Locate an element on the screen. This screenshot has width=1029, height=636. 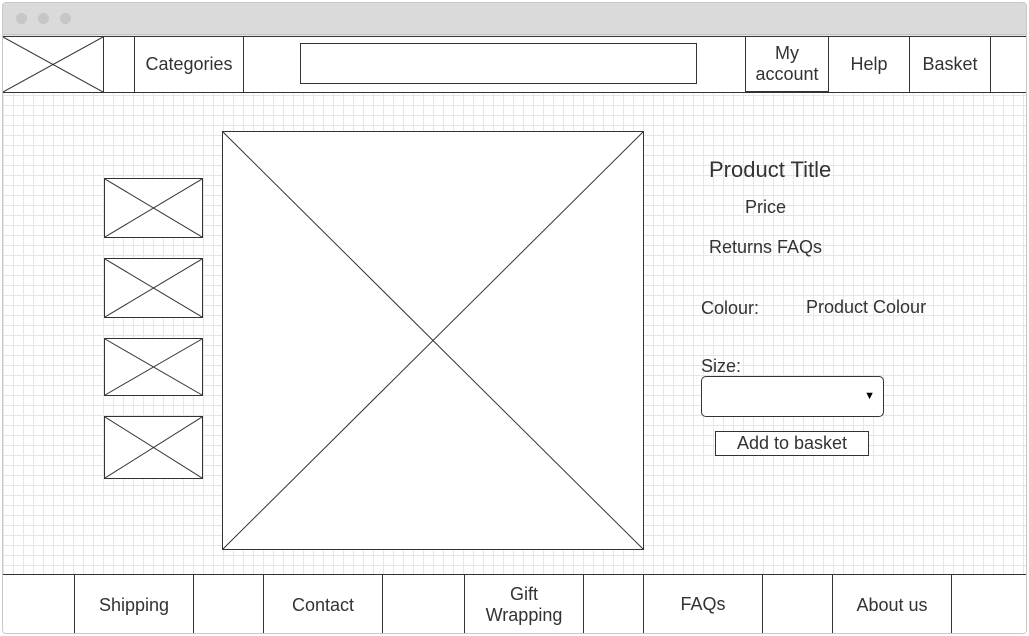
categories-label: Categories is located at coordinates (189, 64).